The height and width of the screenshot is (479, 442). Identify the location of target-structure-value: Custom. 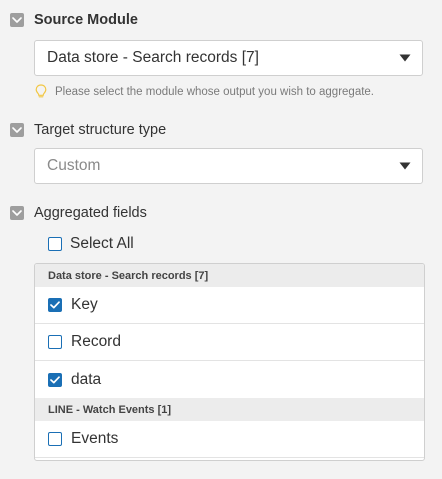
(74, 165).